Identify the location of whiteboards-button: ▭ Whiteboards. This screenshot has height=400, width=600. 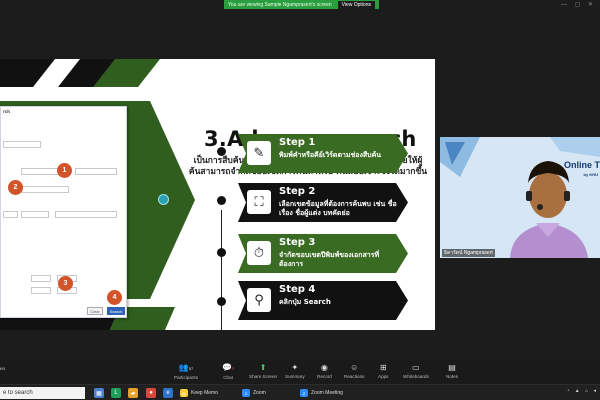
(416, 371).